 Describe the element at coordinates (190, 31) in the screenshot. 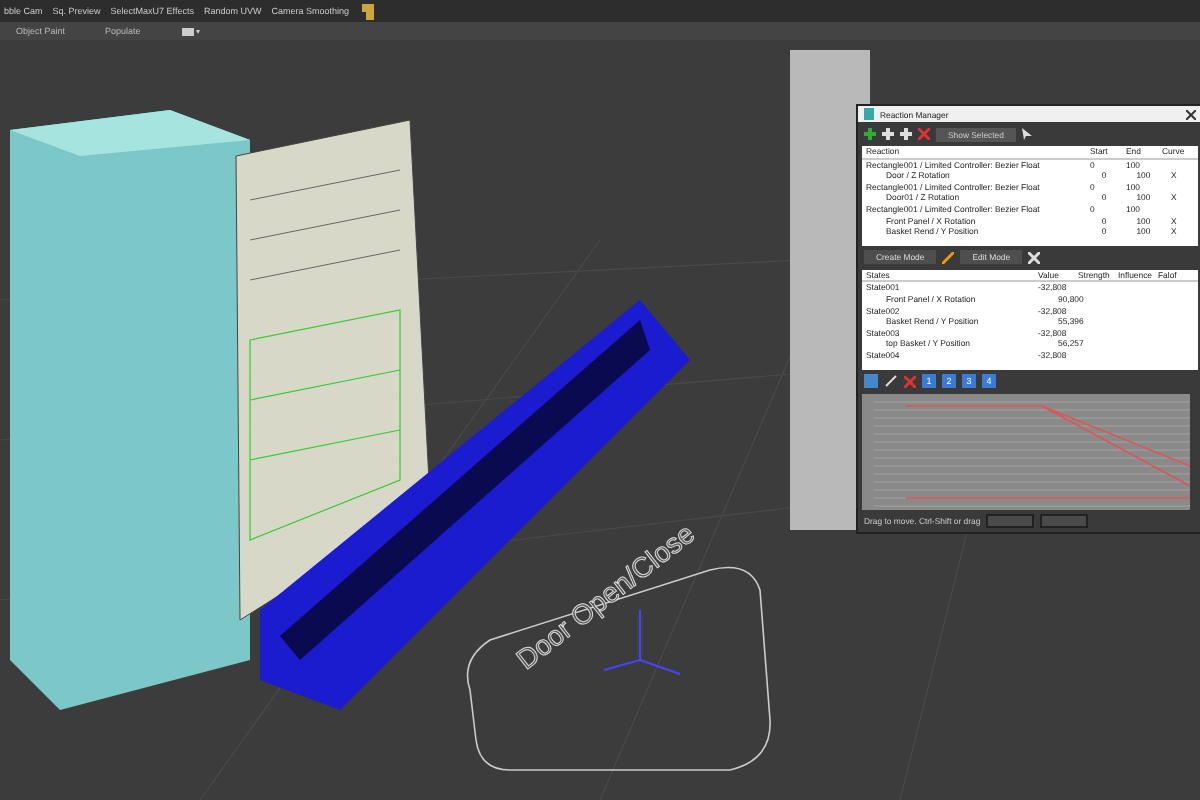

I see `display-icon` at that location.